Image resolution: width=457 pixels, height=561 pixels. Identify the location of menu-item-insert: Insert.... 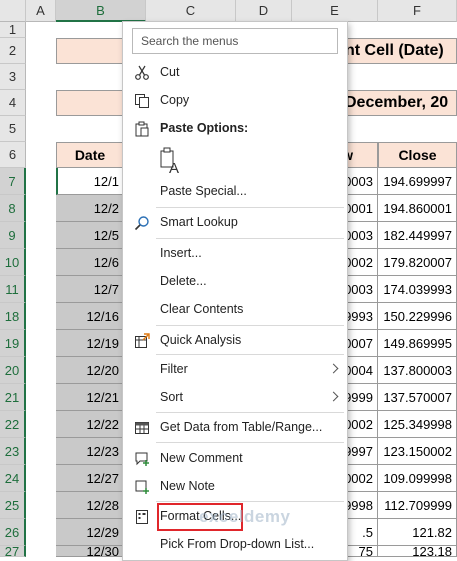
(235, 253).